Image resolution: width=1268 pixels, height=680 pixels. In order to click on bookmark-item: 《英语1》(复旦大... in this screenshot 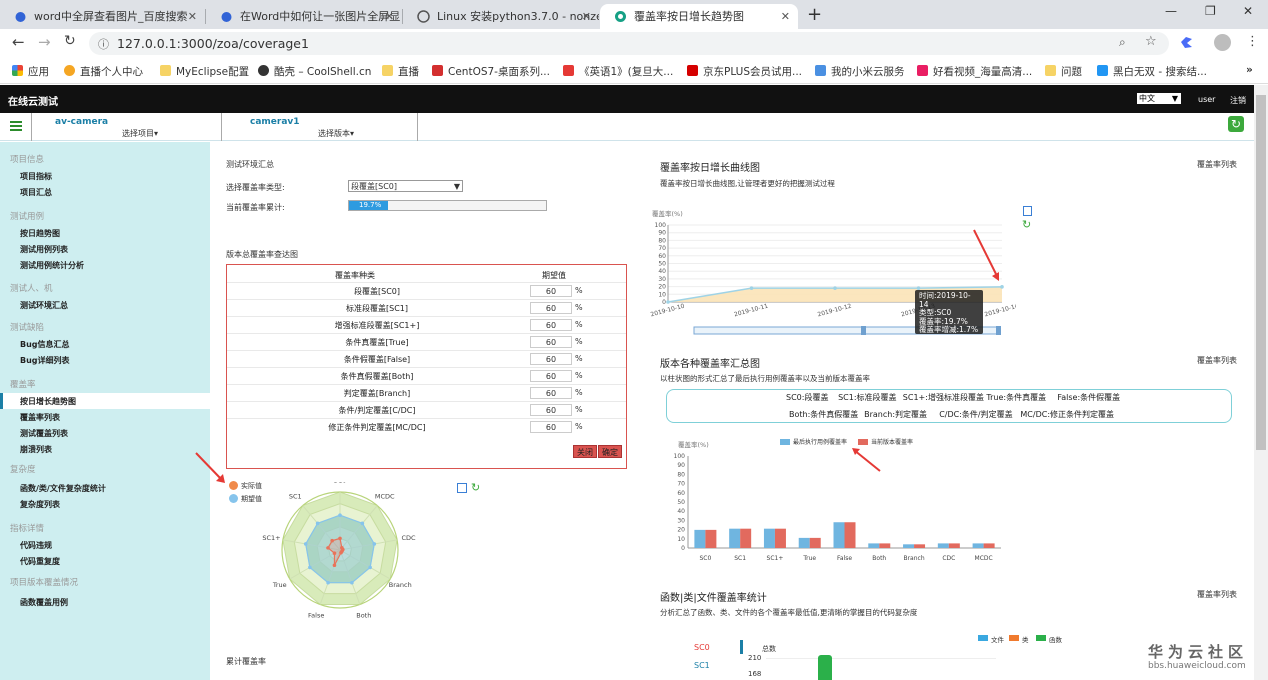, I will do `click(618, 71)`.